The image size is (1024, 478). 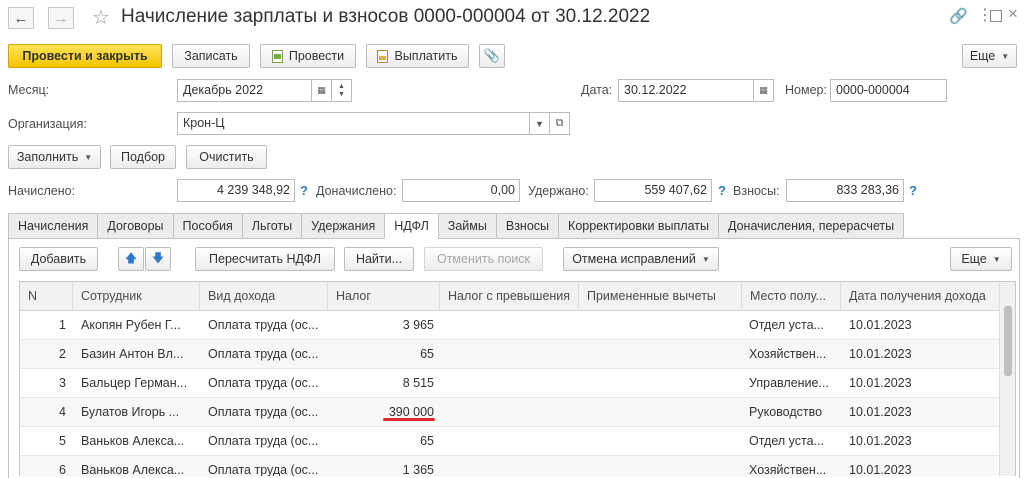 I want to click on number-field: 0000-000004, so click(x=888, y=90).